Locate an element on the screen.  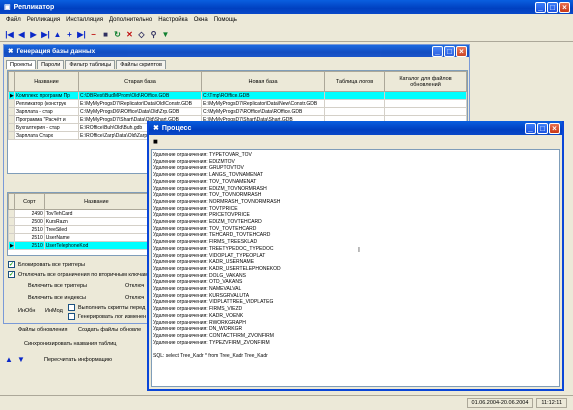
cell: C:\MyMyProgsD6\ROffice\Data\Old\Zrp.GDB is located at coordinates (140, 111).